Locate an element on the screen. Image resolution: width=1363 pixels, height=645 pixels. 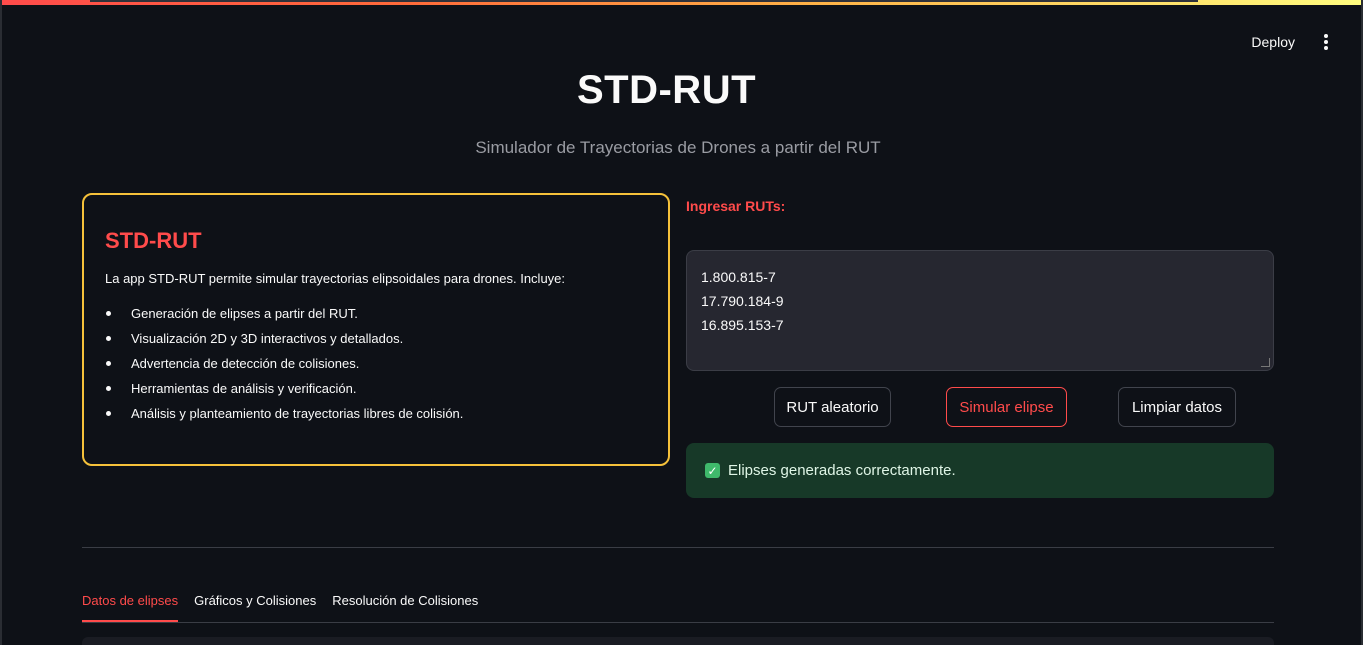
rut-line: 16.895.153-7 is located at coordinates (742, 325).